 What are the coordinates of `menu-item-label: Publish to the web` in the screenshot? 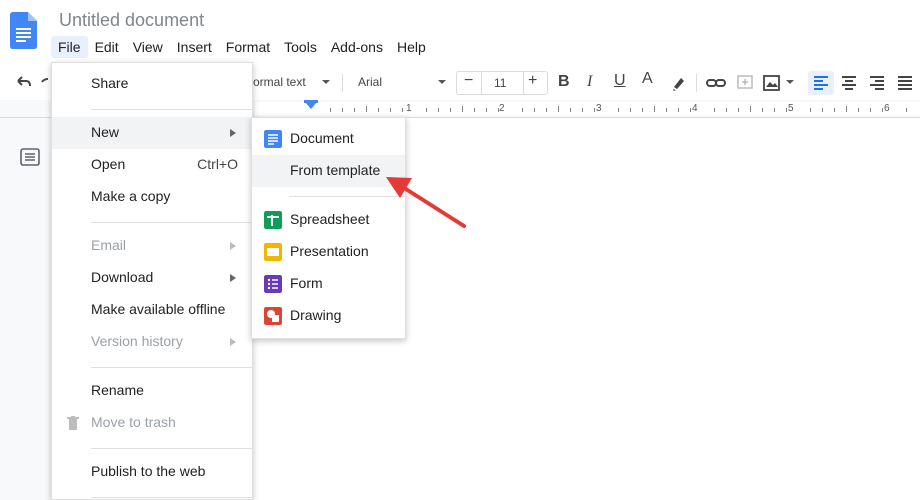 It's located at (148, 471).